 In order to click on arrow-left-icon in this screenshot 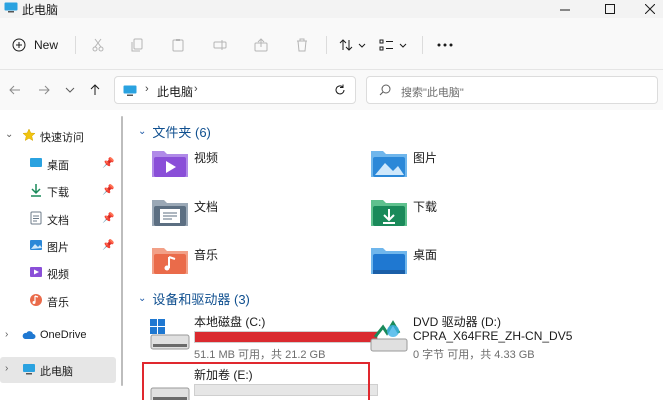, I will do `click(14, 90)`.